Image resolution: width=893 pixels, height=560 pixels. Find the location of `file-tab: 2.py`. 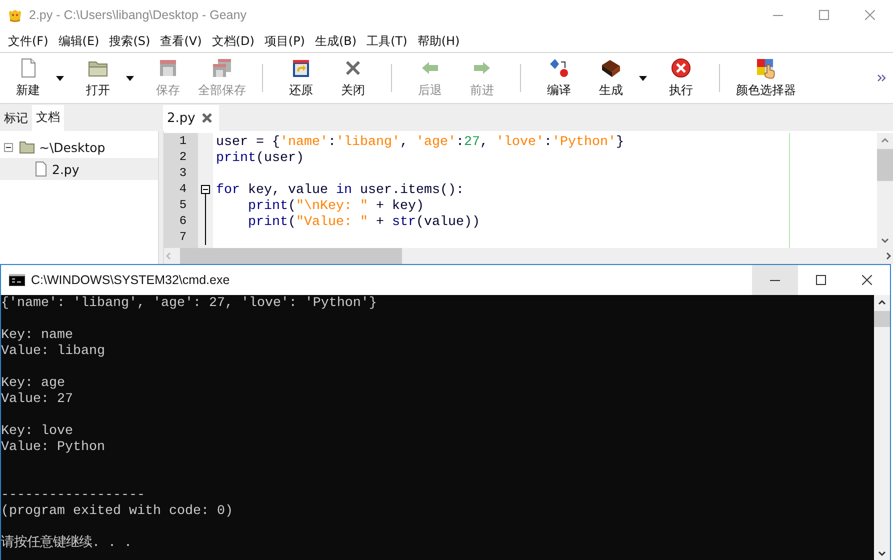

file-tab: 2.py is located at coordinates (191, 118).